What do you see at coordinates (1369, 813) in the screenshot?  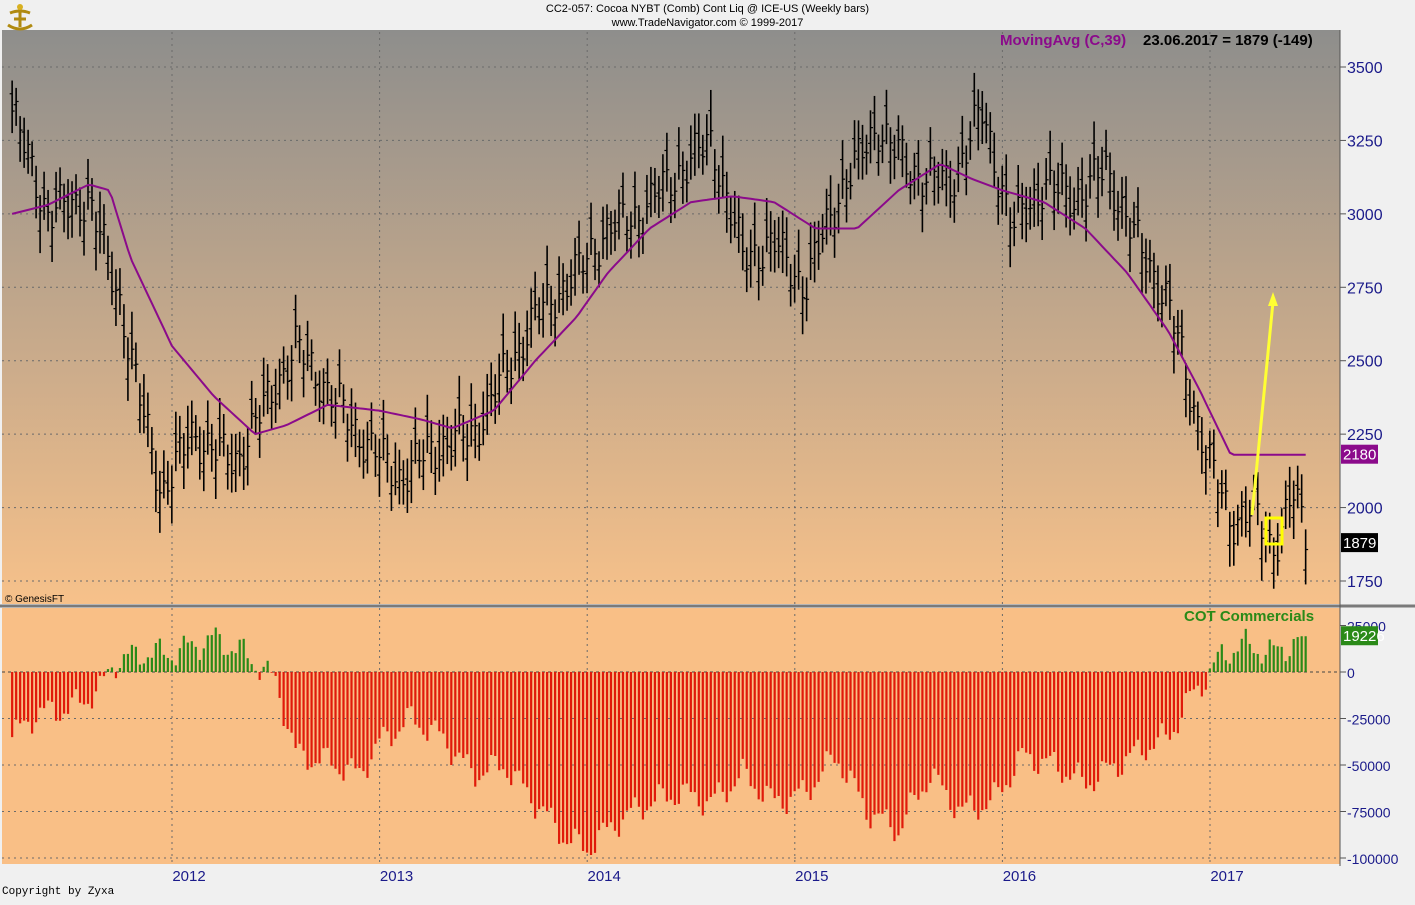 I see `cot-tick-label: -75000` at bounding box center [1369, 813].